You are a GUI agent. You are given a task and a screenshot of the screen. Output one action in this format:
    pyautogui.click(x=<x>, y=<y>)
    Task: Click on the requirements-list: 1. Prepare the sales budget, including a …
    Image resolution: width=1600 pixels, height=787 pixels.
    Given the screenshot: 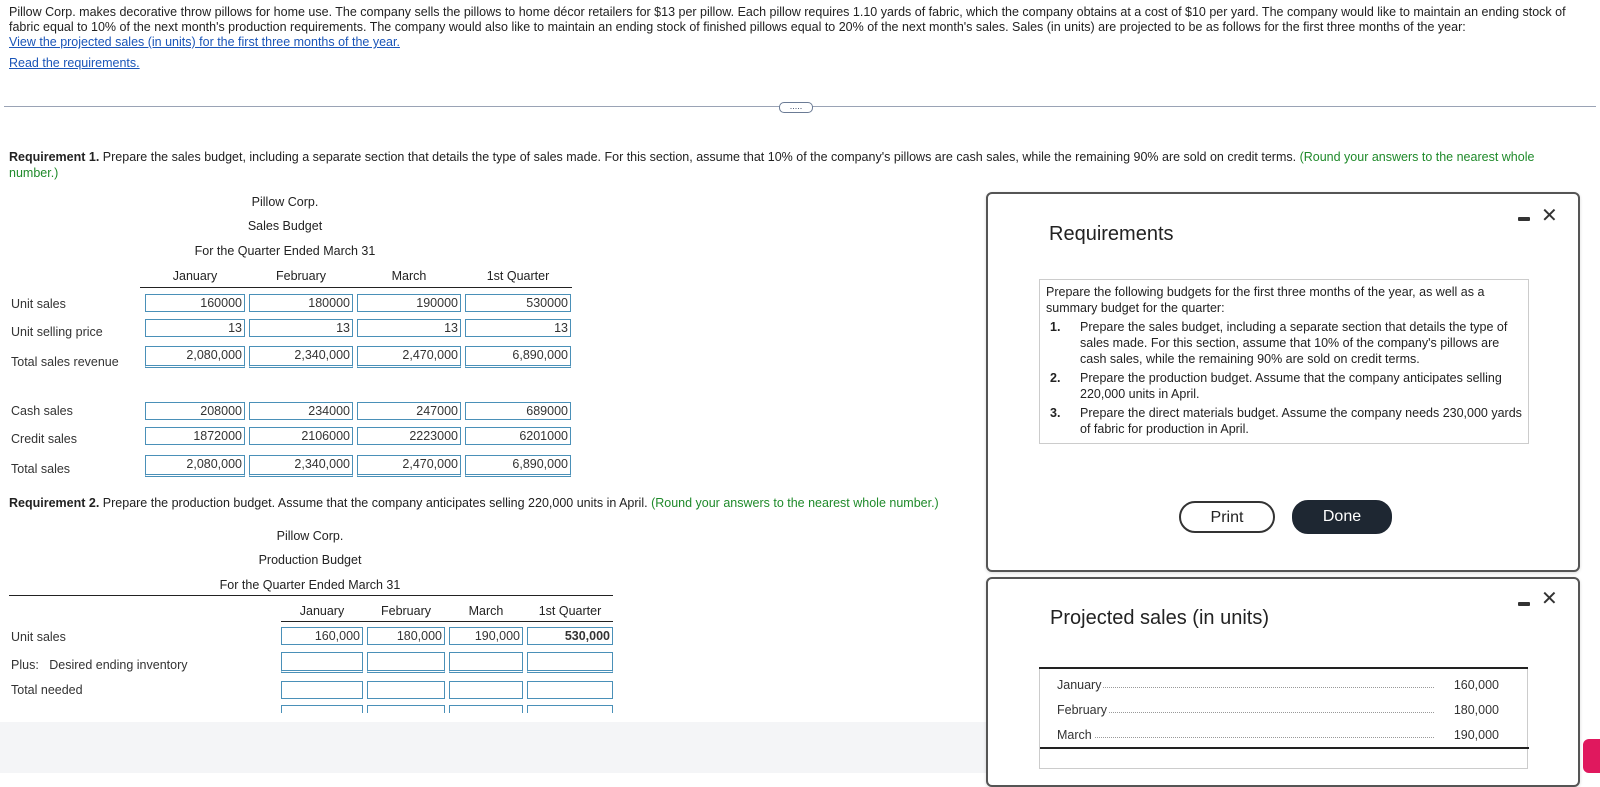 What is the action you would take?
    pyautogui.click(x=1284, y=378)
    